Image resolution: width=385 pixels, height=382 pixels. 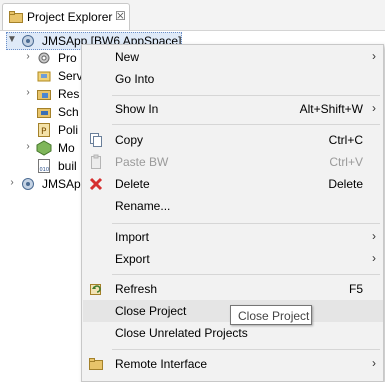 What do you see at coordinates (233, 364) in the screenshot?
I see `menu-item-remote-interface: Remote Interface ›` at bounding box center [233, 364].